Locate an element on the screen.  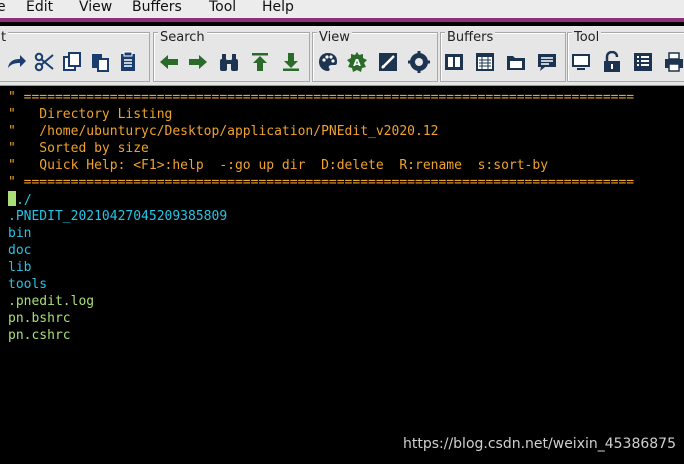
toolbar-group-buffers: Buffers is located at coordinates (503, 56).